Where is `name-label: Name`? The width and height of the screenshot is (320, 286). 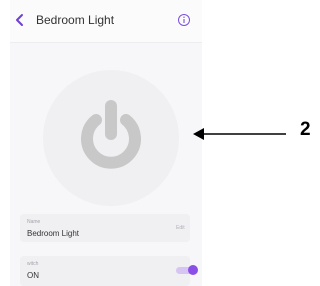 name-label: Name is located at coordinates (34, 222).